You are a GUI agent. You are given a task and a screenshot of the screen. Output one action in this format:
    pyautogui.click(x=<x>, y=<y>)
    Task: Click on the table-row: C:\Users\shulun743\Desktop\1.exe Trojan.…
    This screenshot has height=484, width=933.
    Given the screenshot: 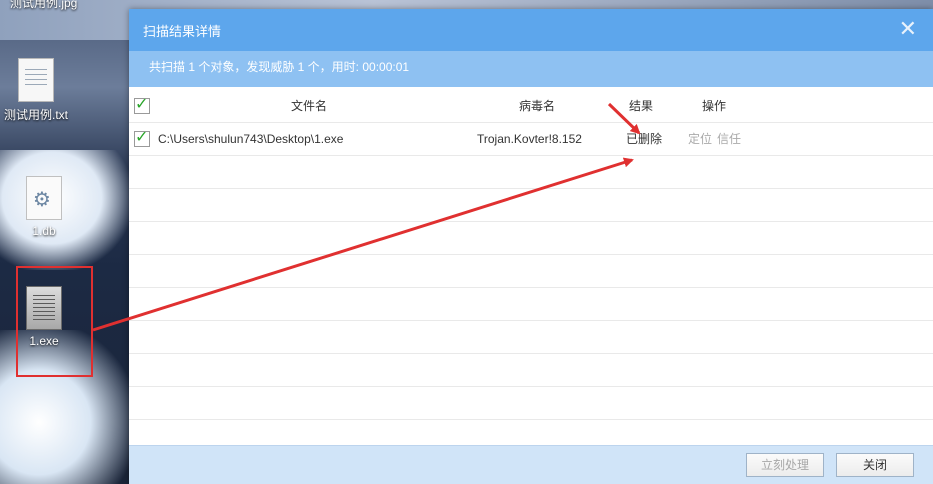 What is the action you would take?
    pyautogui.click(x=531, y=139)
    